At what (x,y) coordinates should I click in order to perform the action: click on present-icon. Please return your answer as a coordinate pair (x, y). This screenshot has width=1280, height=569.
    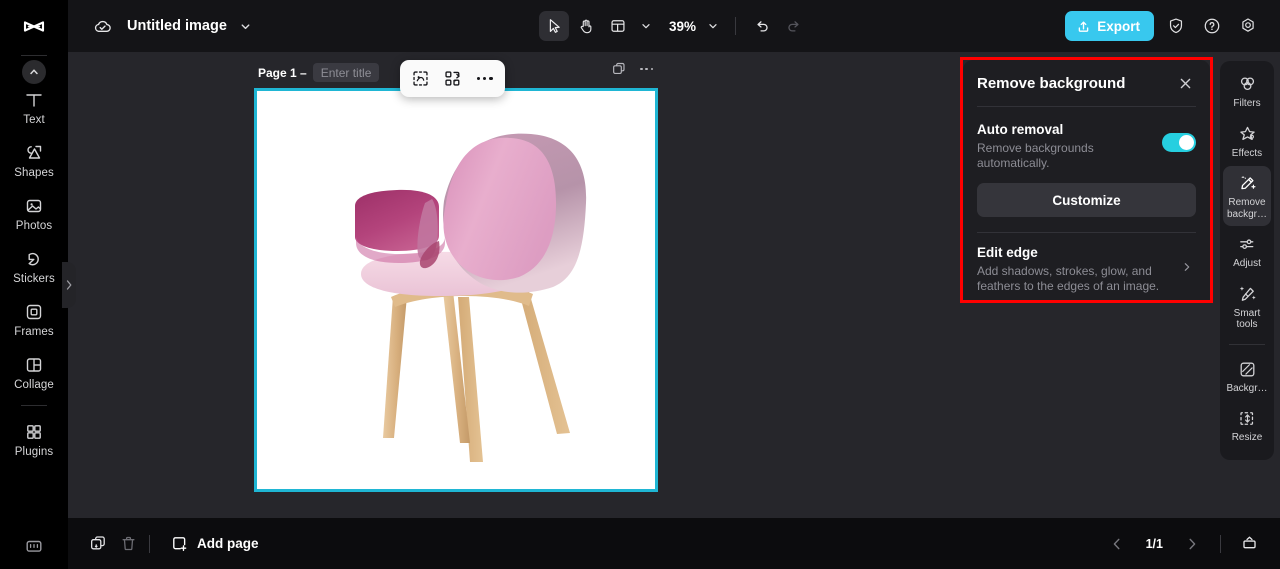
    Looking at the image, I should click on (1249, 542).